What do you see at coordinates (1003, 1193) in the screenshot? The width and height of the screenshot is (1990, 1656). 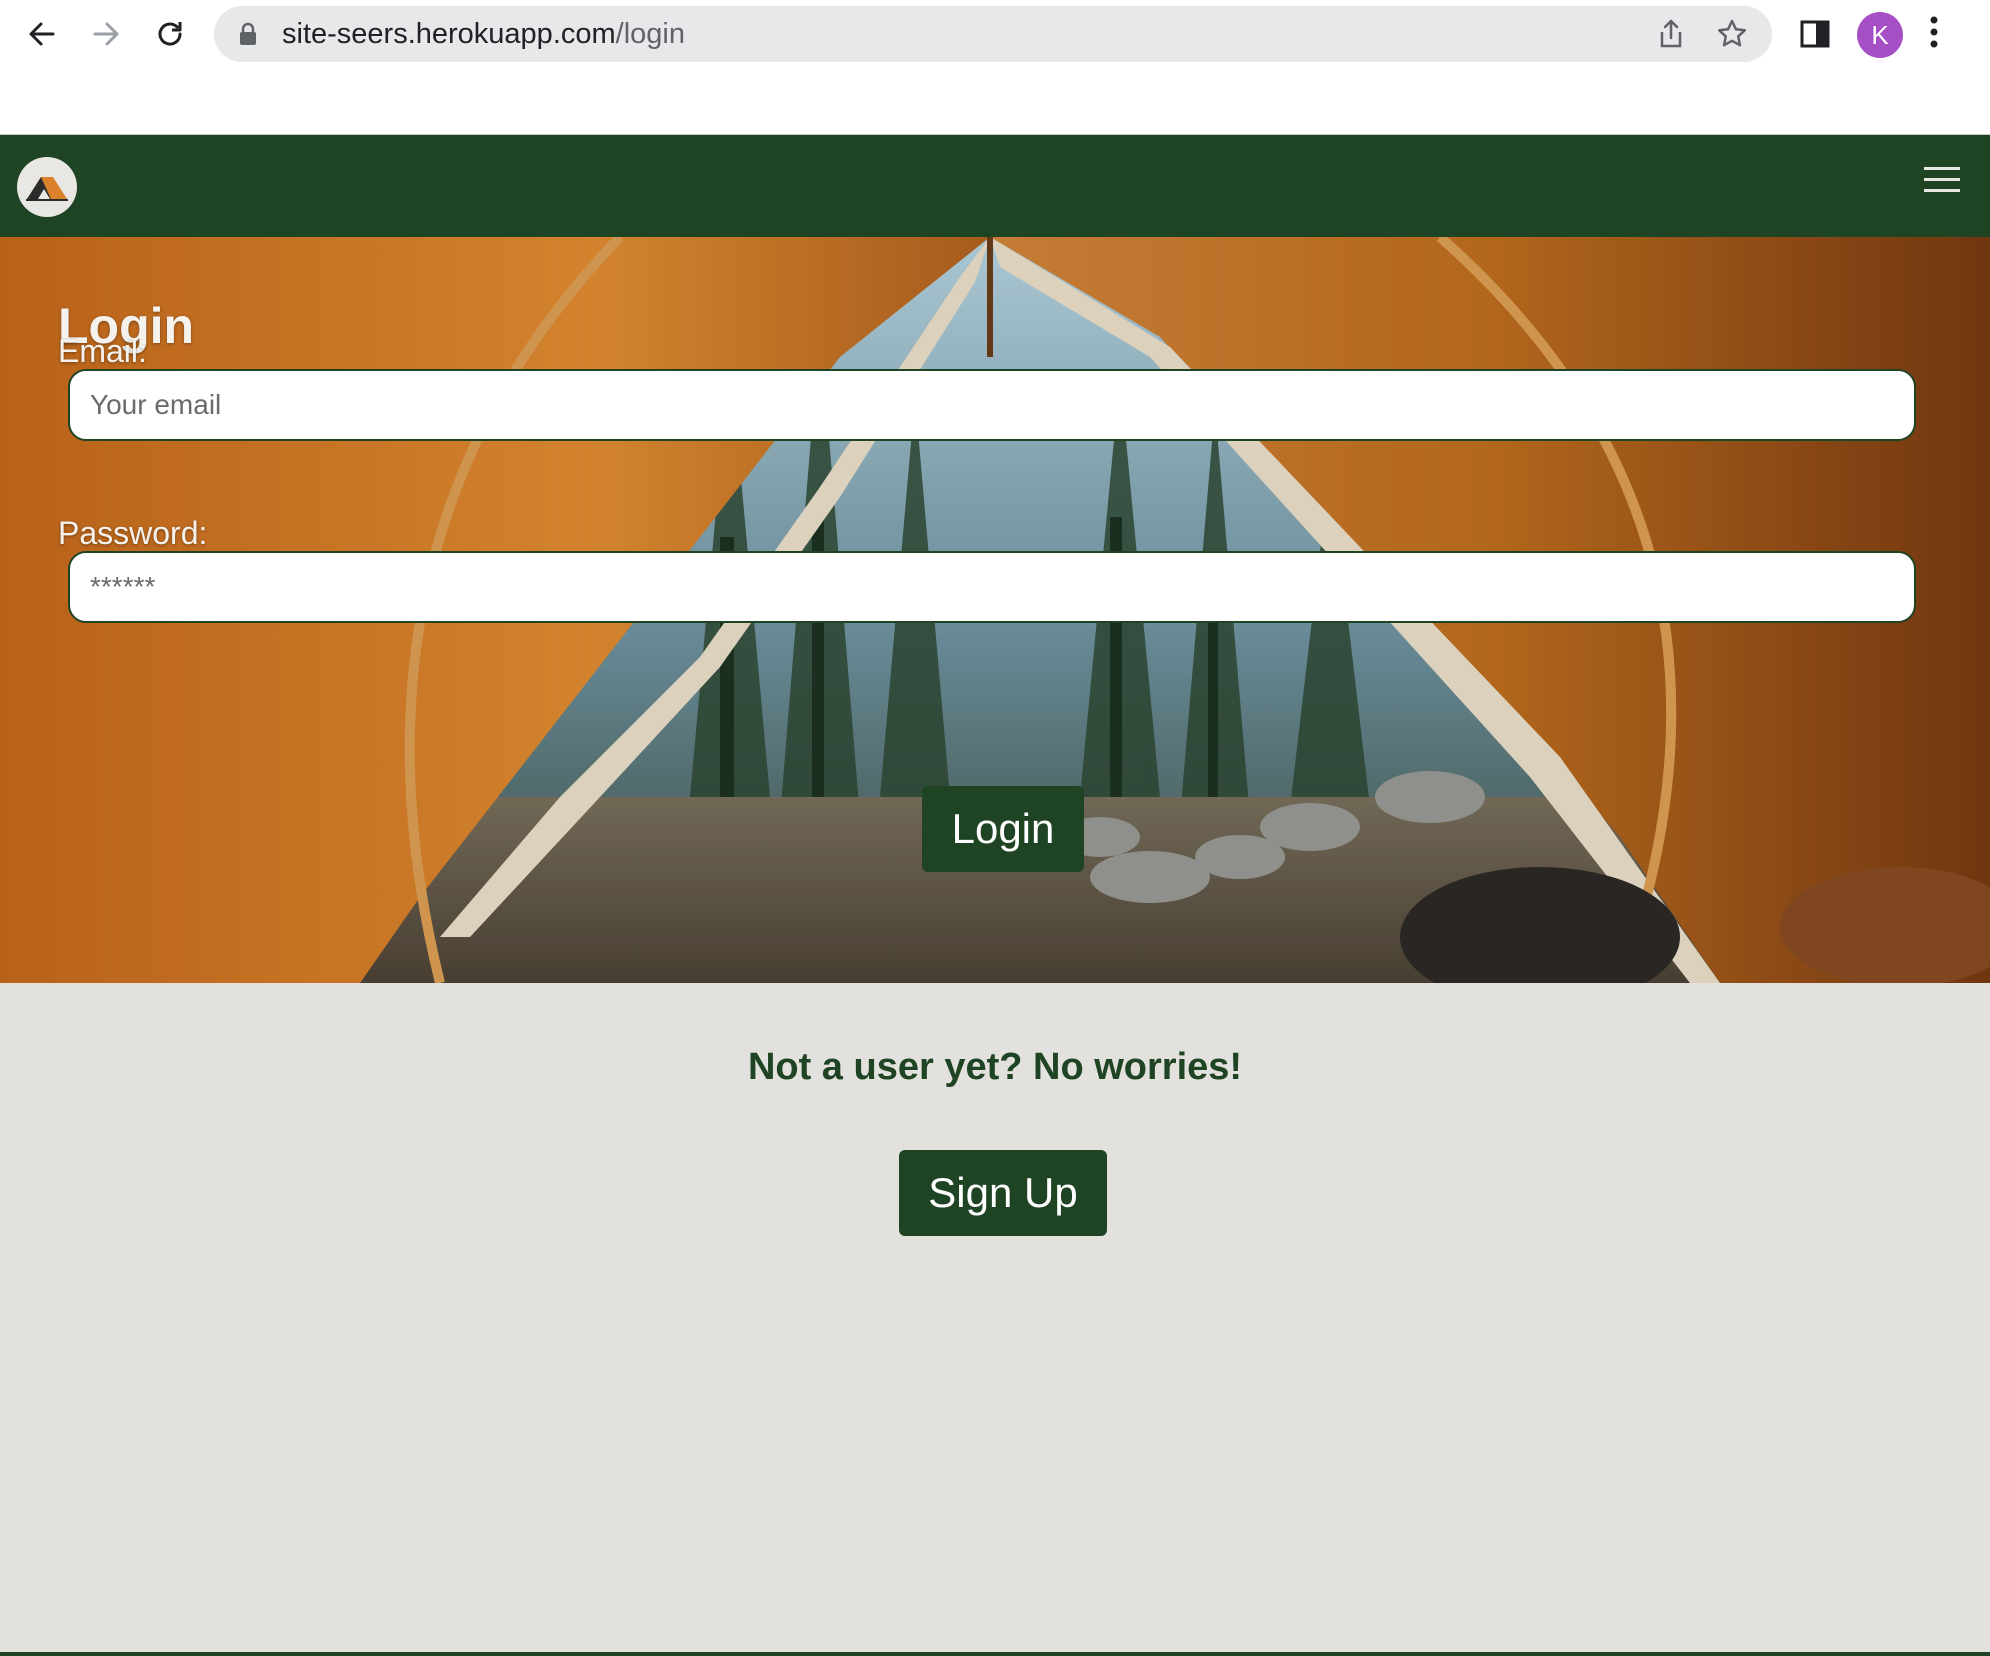 I see `signup-button: Sign Up` at bounding box center [1003, 1193].